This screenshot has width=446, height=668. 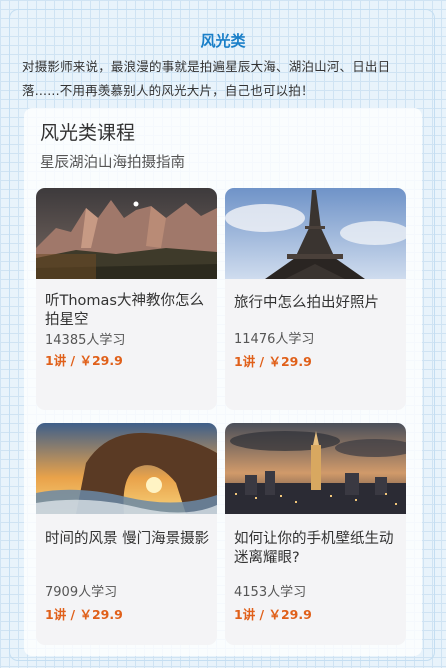 I want to click on course-title: 听Thomas大神教你怎么拍星空, so click(x=124, y=310).